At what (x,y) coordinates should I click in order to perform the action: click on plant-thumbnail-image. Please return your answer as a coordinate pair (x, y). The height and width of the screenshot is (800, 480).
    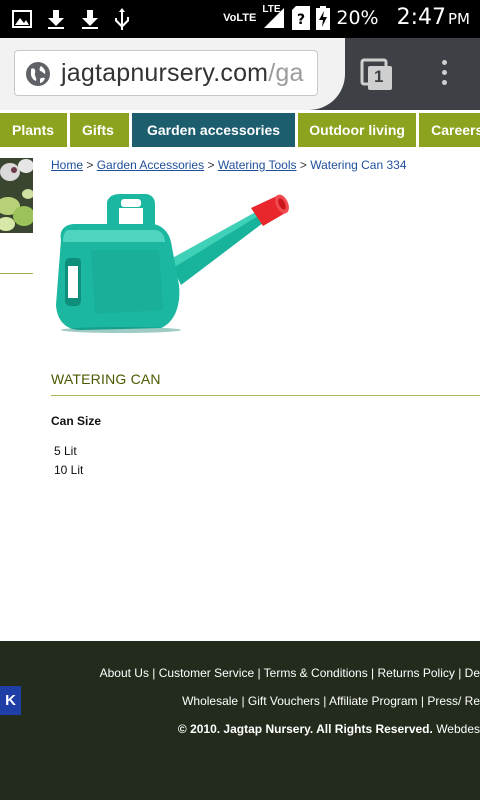
    Looking at the image, I should click on (16, 195).